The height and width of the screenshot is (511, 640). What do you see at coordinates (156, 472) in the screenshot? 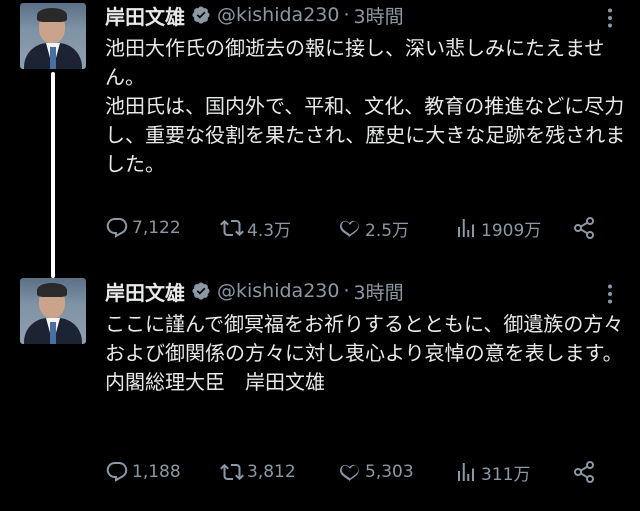
I see `reply-count: 1,188` at bounding box center [156, 472].